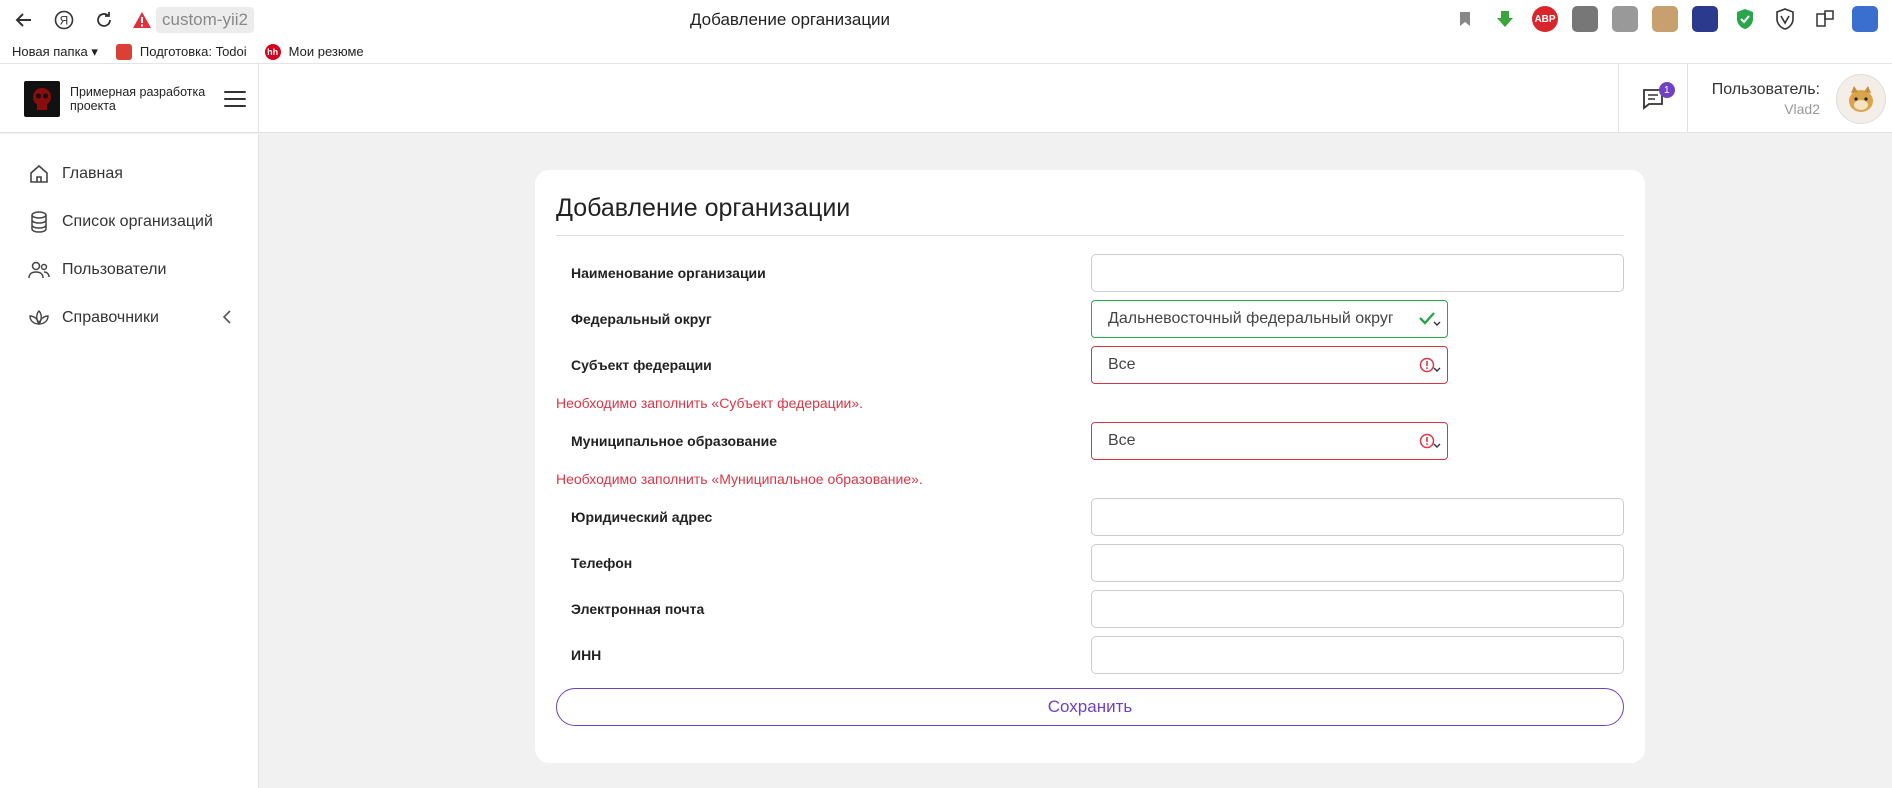  I want to click on sidebar-item-organizations: Список организаций, so click(129, 222).